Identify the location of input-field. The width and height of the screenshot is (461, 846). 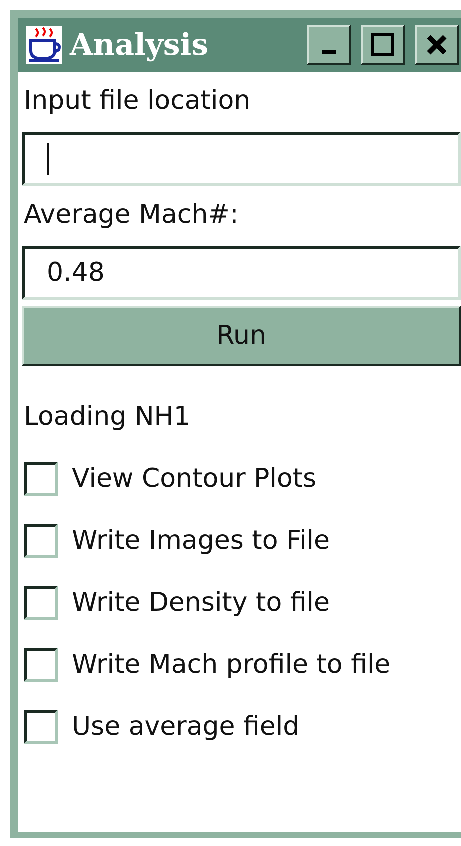
(241, 159).